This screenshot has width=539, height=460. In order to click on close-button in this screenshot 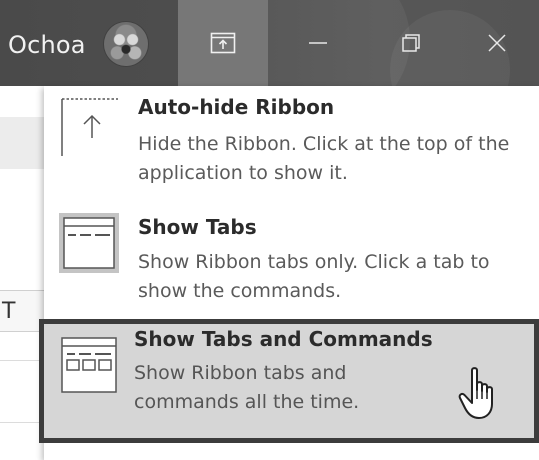, I will do `click(496, 43)`.